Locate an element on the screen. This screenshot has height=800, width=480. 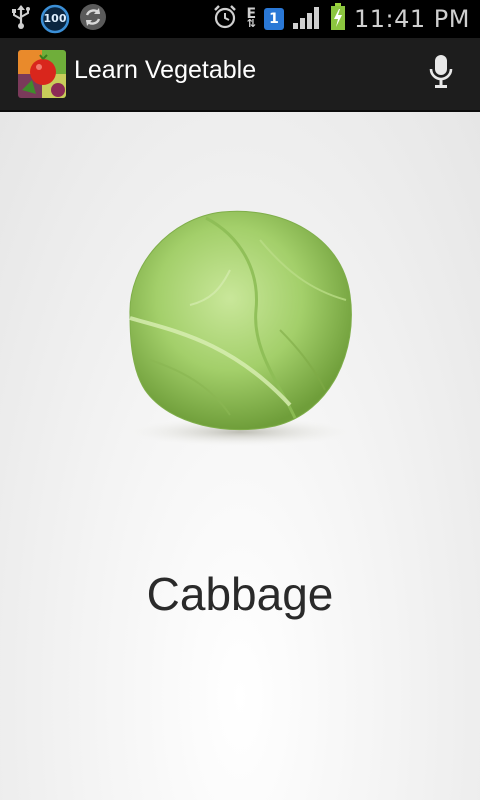
vegetable-name: Cabbage is located at coordinates (240, 594).